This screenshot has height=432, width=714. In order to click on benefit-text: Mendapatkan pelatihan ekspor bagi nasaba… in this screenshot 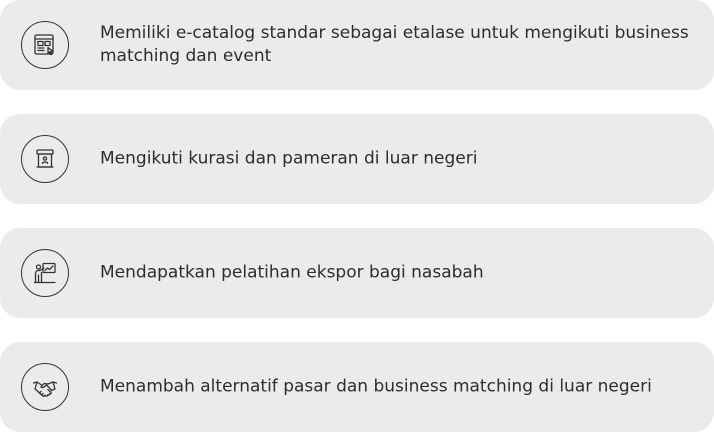, I will do `click(292, 272)`.